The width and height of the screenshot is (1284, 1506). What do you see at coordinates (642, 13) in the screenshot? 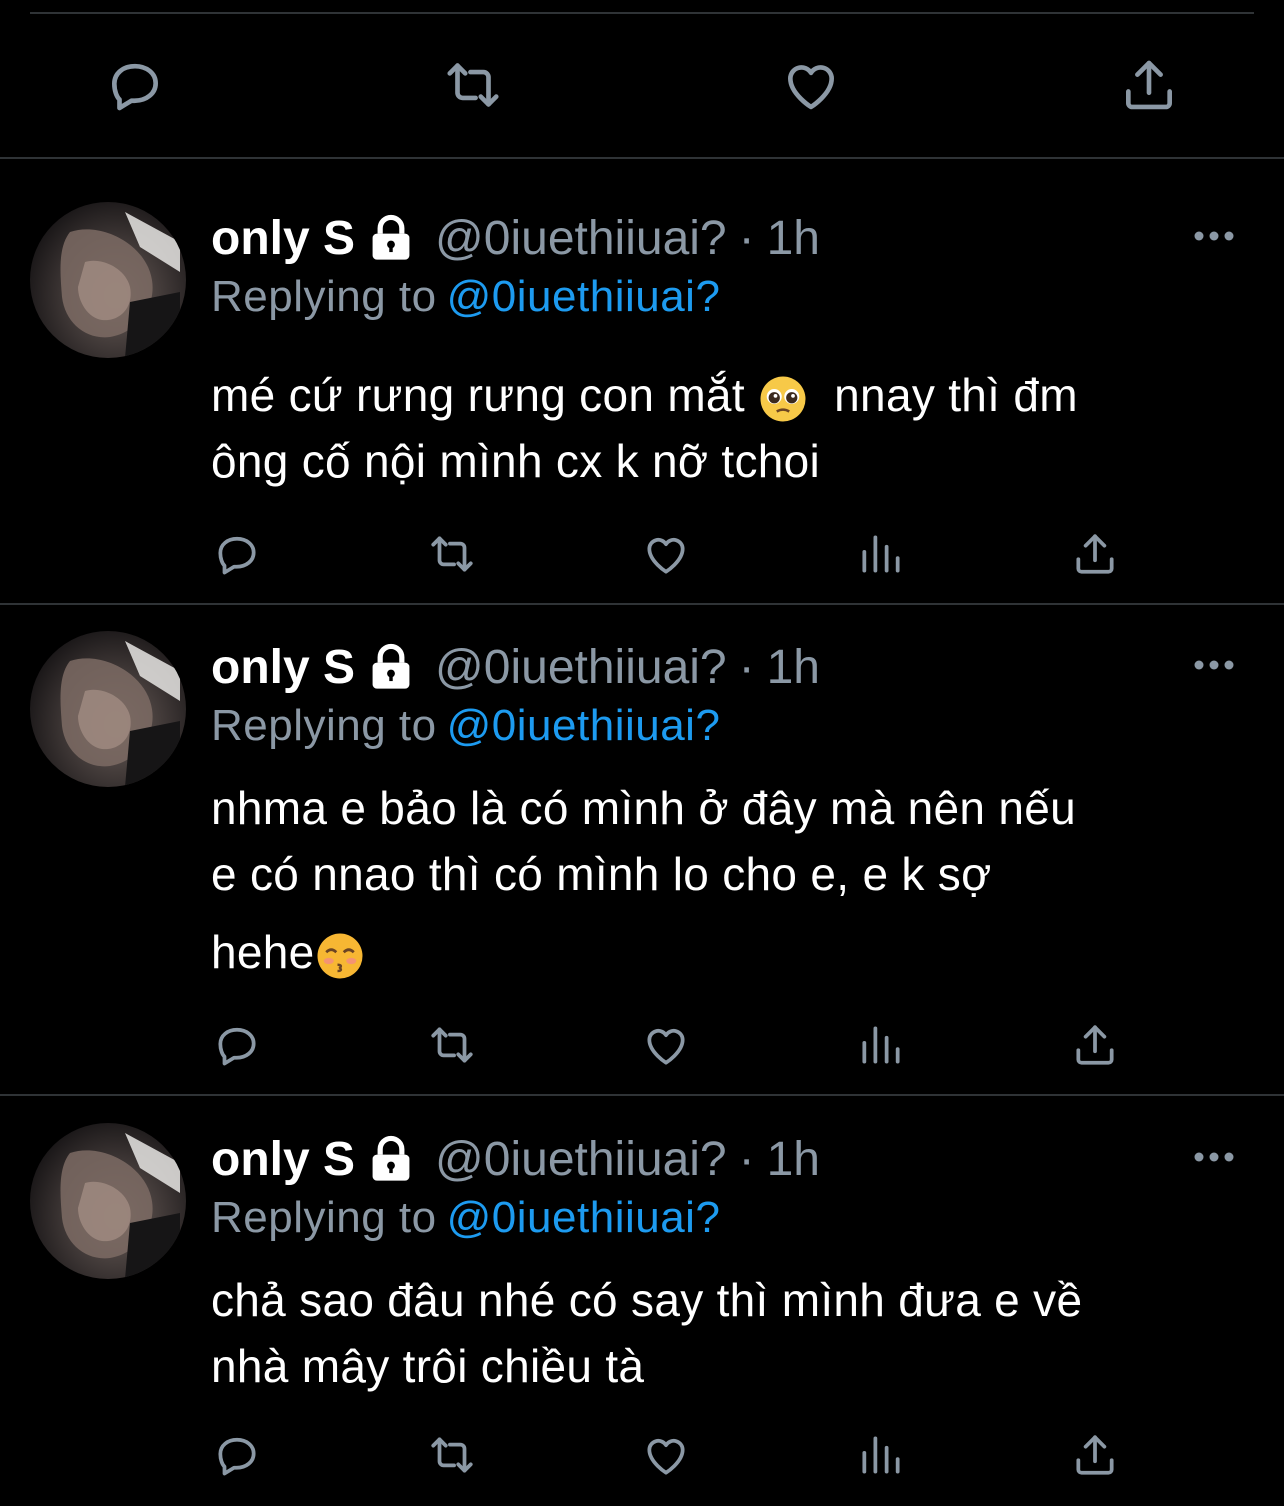
I see `top-divider` at bounding box center [642, 13].